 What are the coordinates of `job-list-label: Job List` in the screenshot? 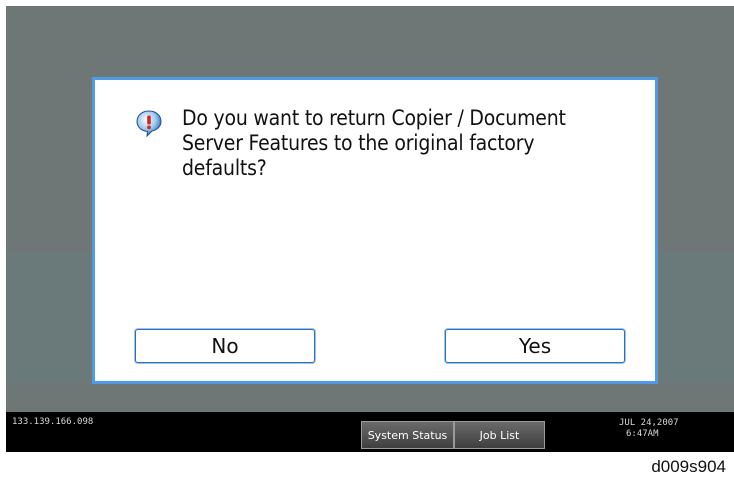 It's located at (499, 435).